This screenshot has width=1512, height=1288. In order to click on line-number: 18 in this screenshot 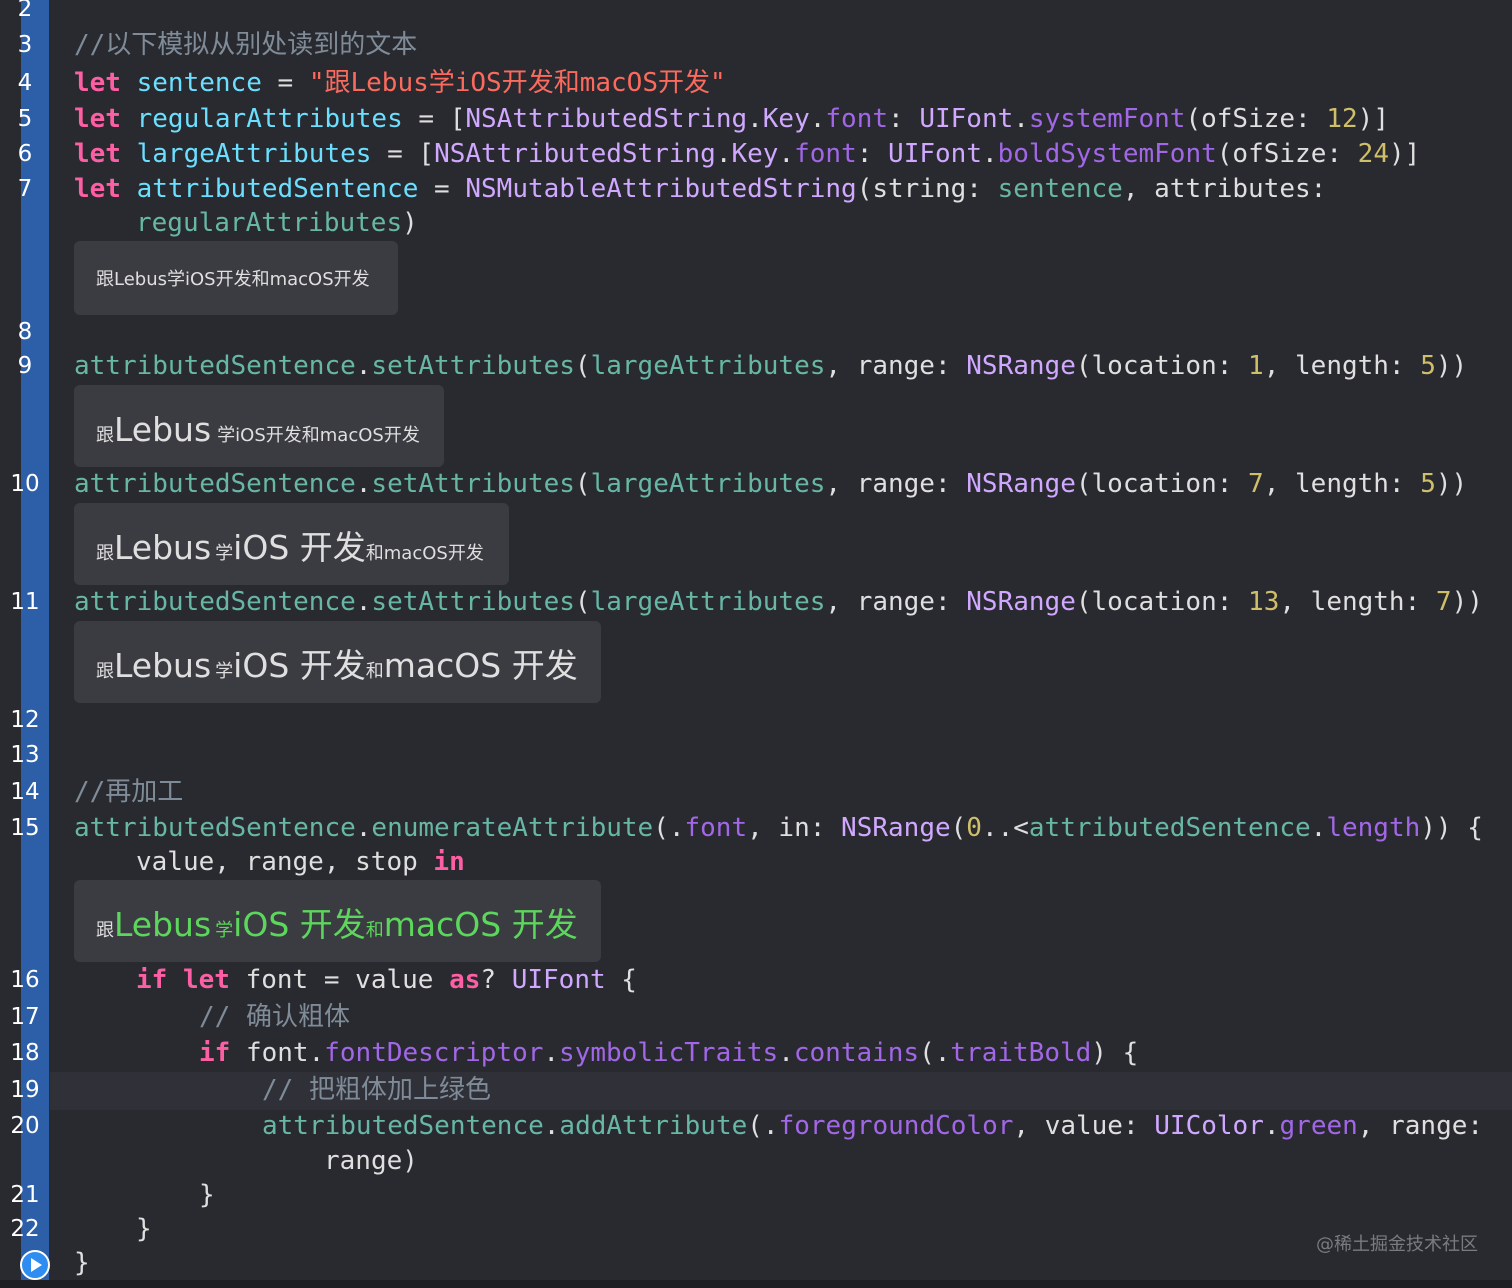, I will do `click(25, 1053)`.